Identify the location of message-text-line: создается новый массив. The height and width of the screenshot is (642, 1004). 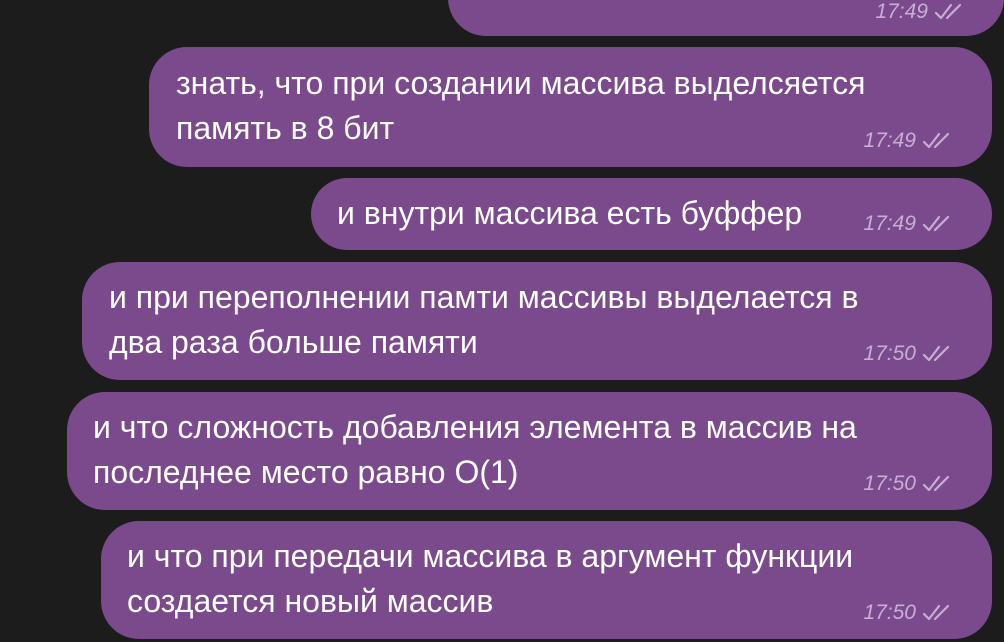
(310, 601).